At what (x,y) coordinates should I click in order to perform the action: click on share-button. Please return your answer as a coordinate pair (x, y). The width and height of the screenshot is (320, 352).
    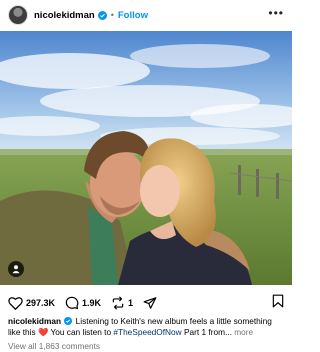
    Looking at the image, I should click on (150, 303).